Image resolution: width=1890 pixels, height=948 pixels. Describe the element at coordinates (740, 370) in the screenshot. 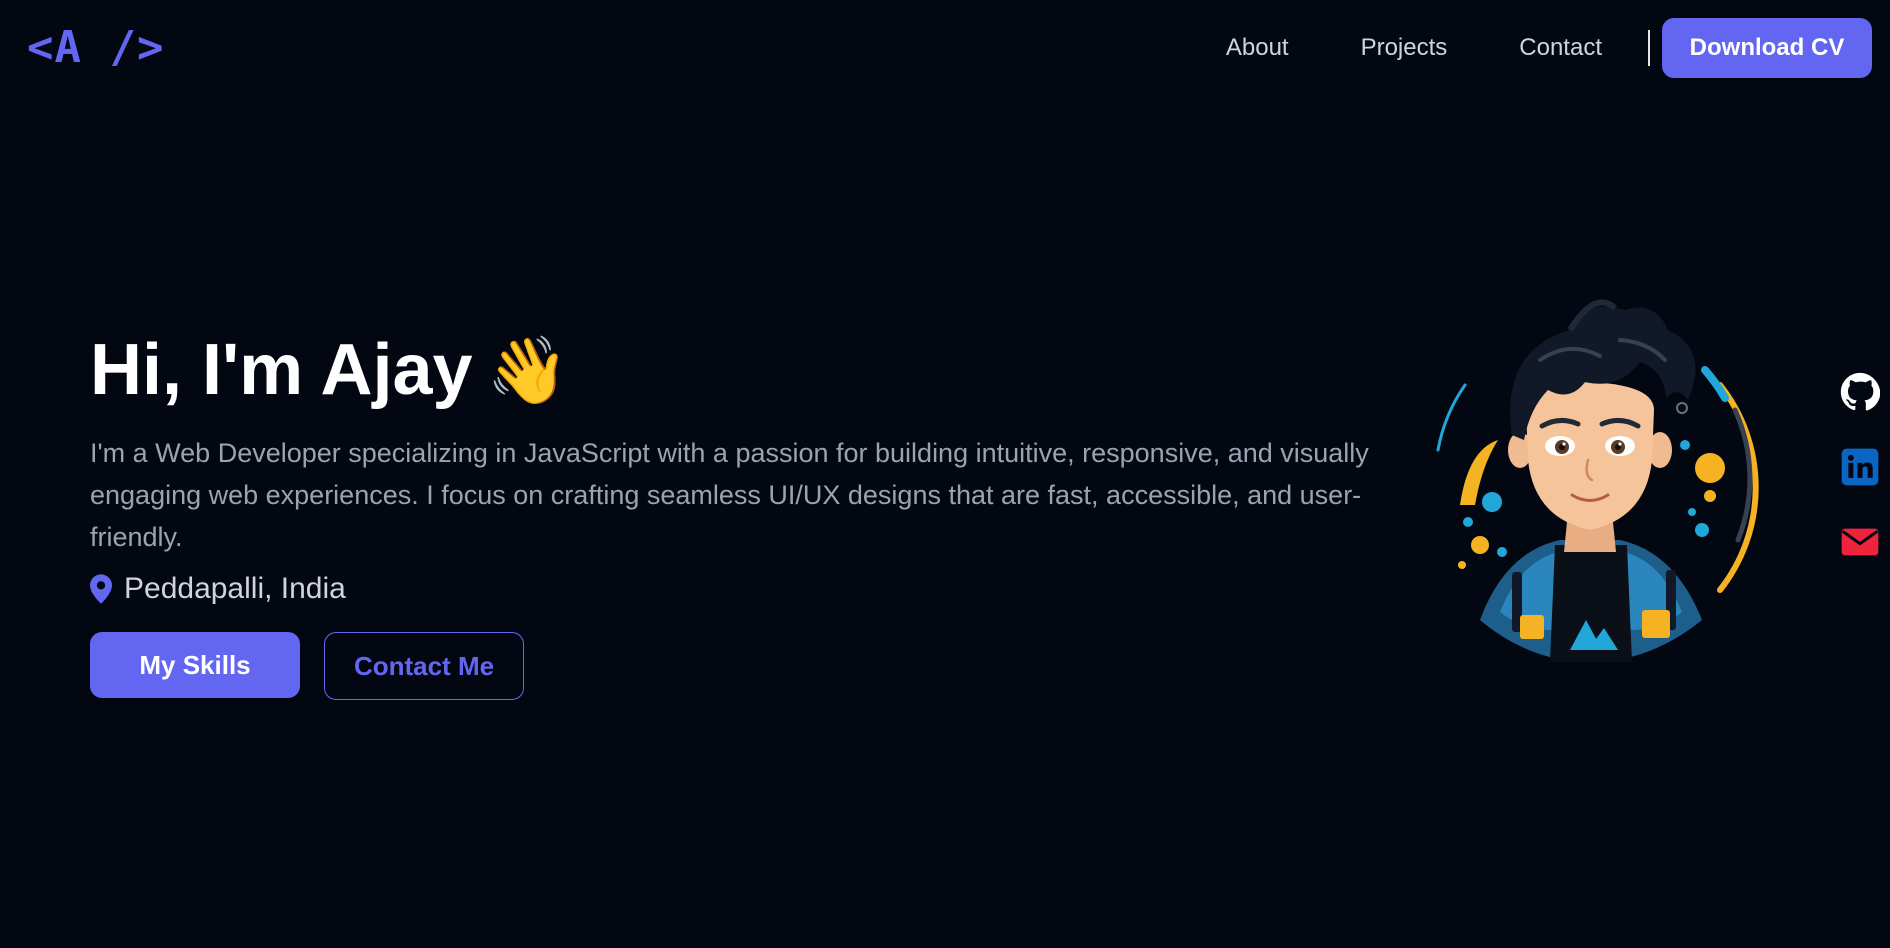

I see `hero-title: Hi, I'm Ajay 👋` at that location.